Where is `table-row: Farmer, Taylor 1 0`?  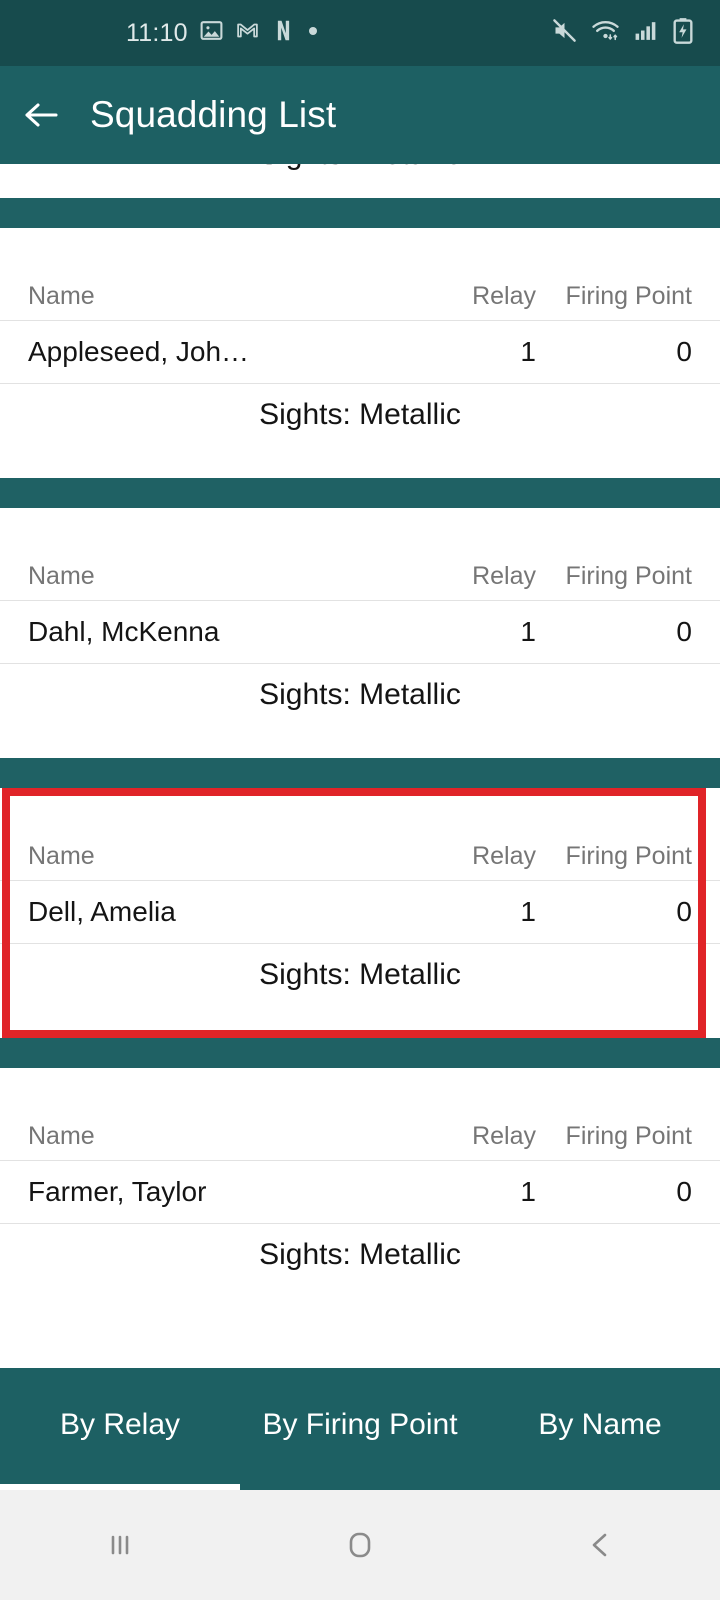
table-row: Farmer, Taylor 1 0 is located at coordinates (360, 1192).